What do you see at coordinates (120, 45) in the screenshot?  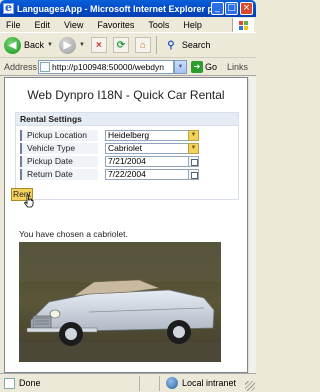 I see `refresh-icon: ⟳` at bounding box center [120, 45].